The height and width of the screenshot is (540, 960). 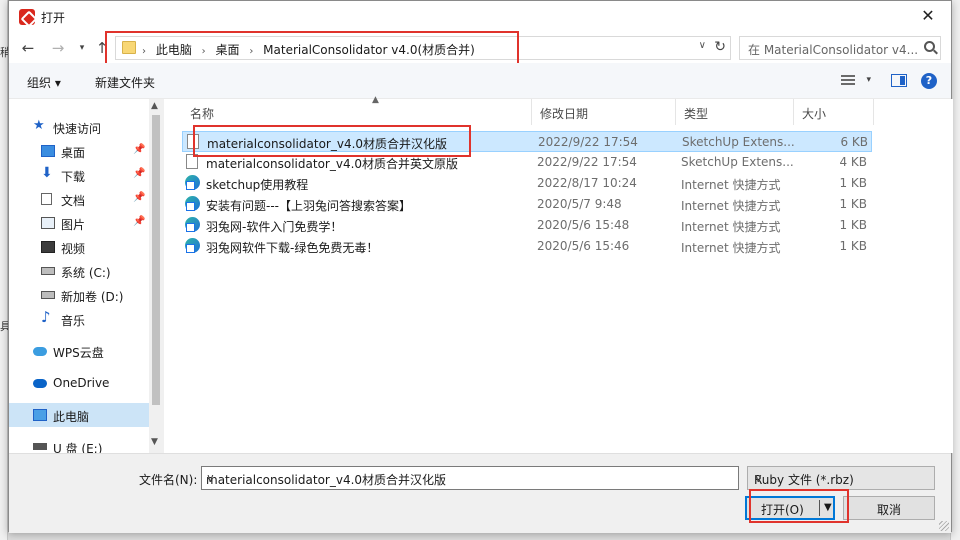 I want to click on view-options-icon, so click(x=848, y=80).